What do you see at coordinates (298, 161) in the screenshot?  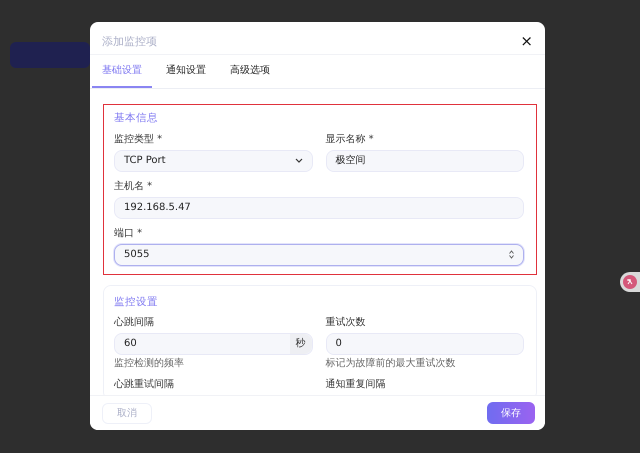 I see `chevron-down-icon` at bounding box center [298, 161].